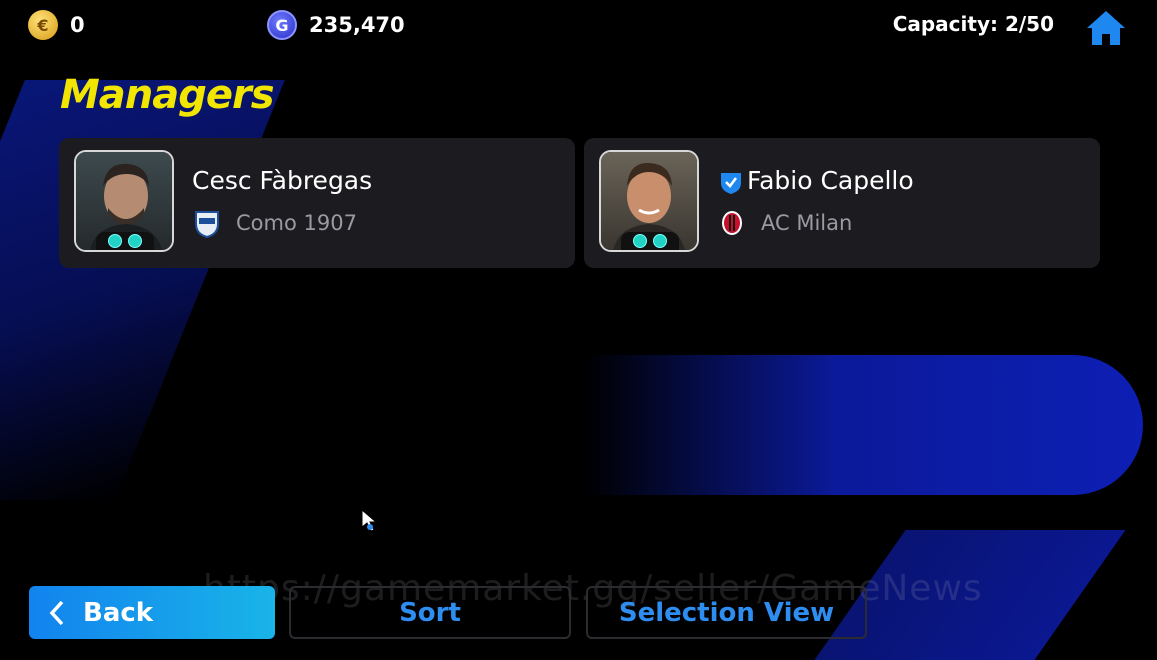 This screenshot has width=1157, height=660. Describe the element at coordinates (369, 520) in the screenshot. I see `mouse-cursor-icon` at that location.